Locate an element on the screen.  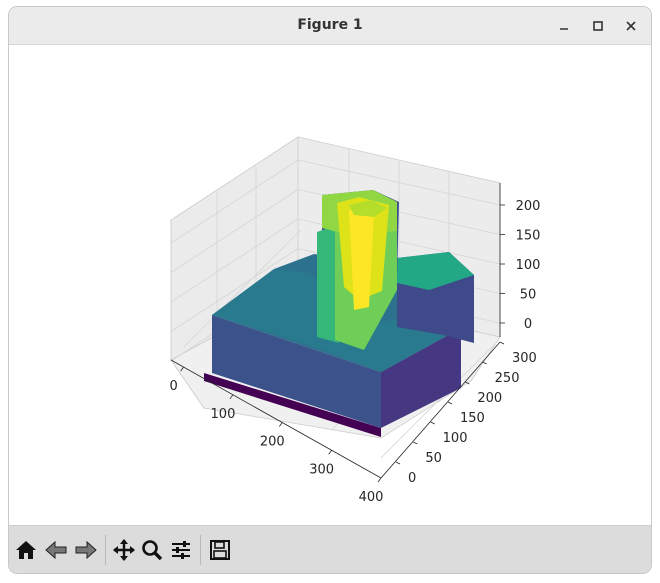
y-tick-label: 200 is located at coordinates (489, 398).